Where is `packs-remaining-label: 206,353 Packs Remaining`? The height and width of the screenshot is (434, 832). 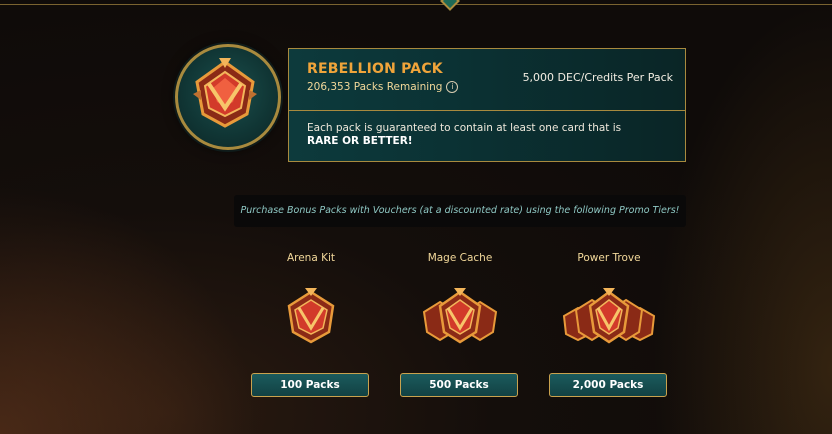 packs-remaining-label: 206,353 Packs Remaining is located at coordinates (375, 87).